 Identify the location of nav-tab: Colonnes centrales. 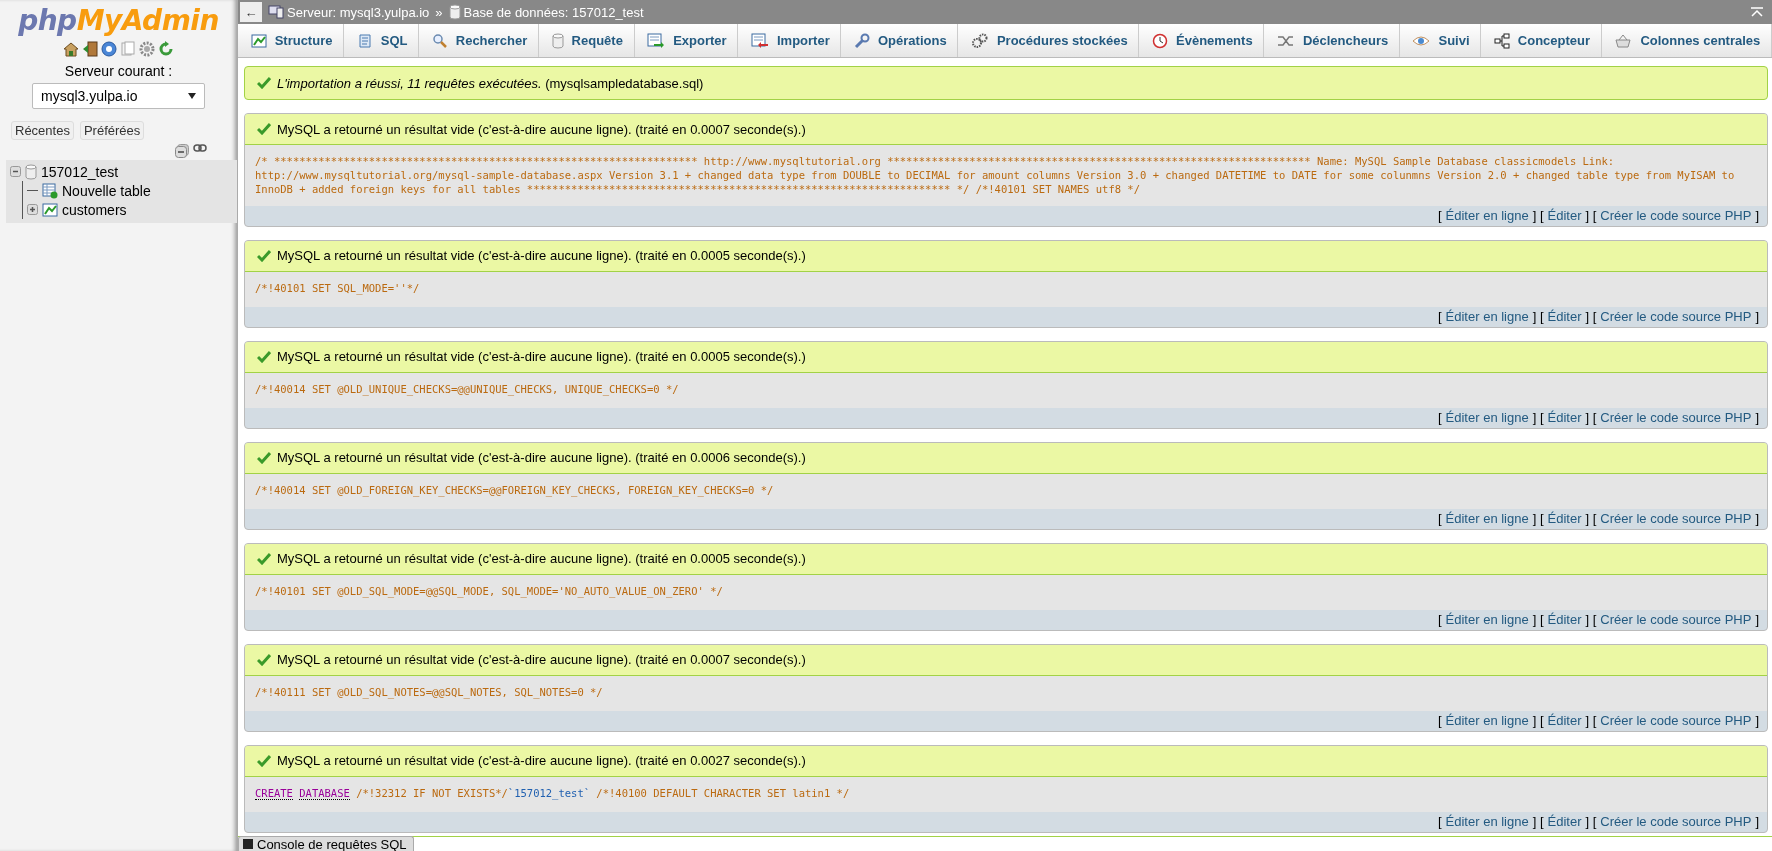
(1686, 40).